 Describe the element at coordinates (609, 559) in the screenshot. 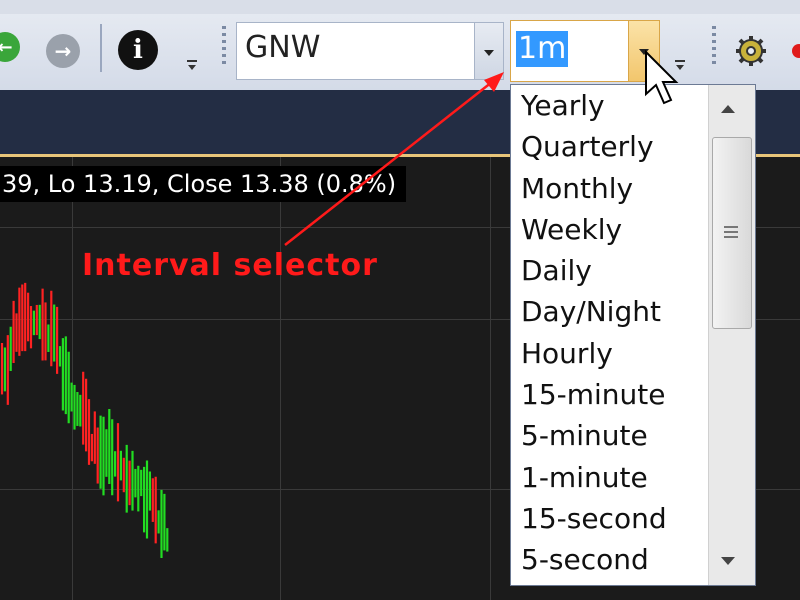

I see `interval-option-5-second: 5-second` at that location.